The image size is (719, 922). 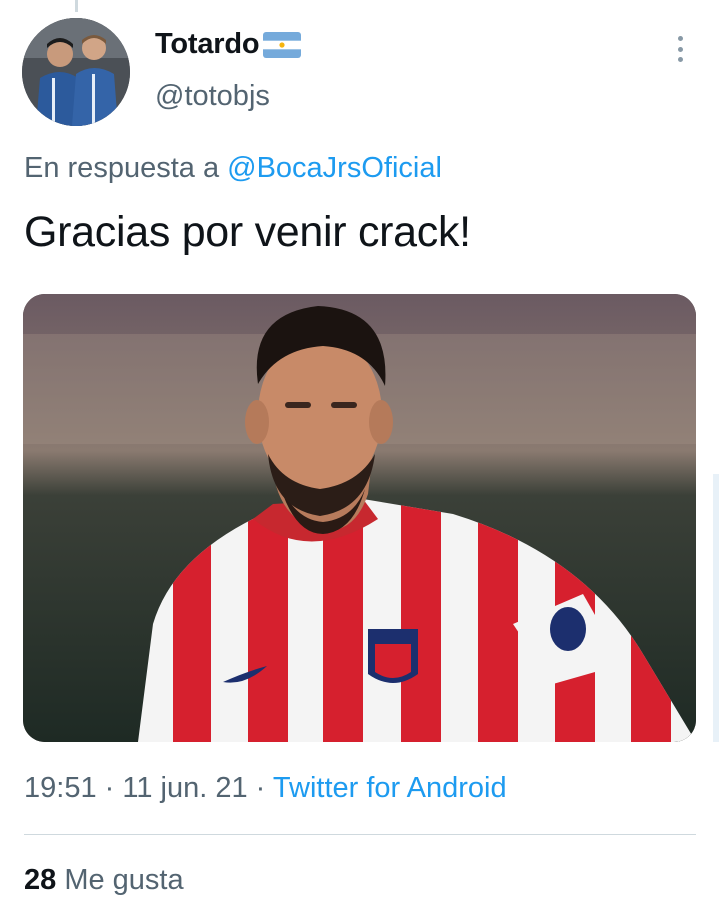 I want to click on likes-count: 28, so click(x=40, y=880).